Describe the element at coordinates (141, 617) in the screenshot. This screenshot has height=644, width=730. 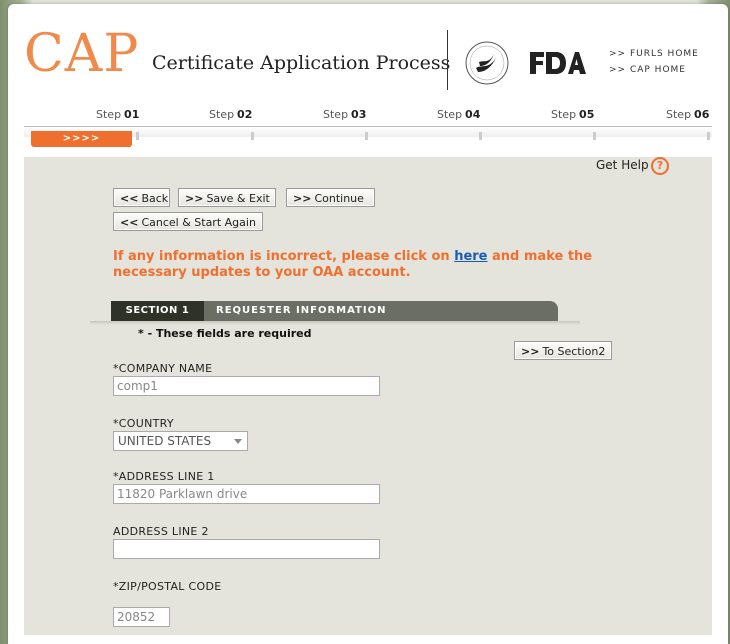
I see `zip-code-input: 20852` at that location.